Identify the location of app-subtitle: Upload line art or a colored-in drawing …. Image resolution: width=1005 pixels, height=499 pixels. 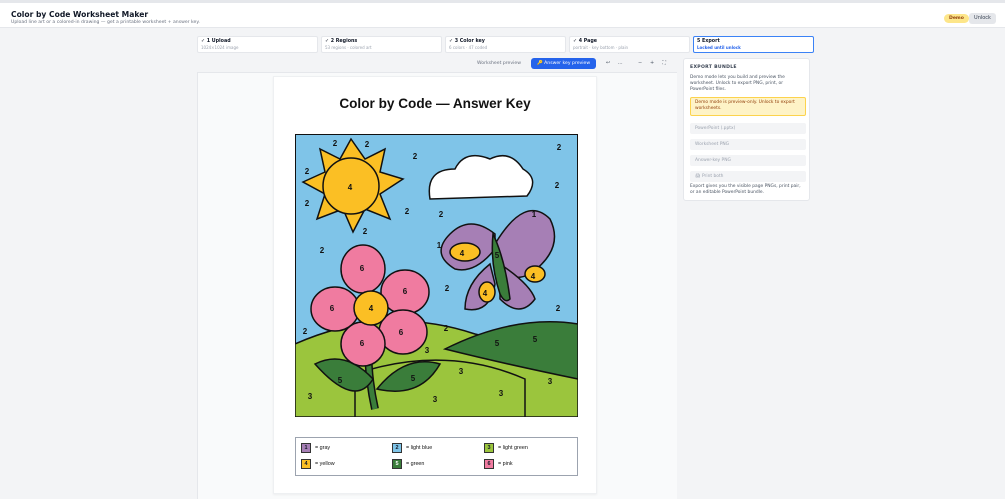
(105, 22).